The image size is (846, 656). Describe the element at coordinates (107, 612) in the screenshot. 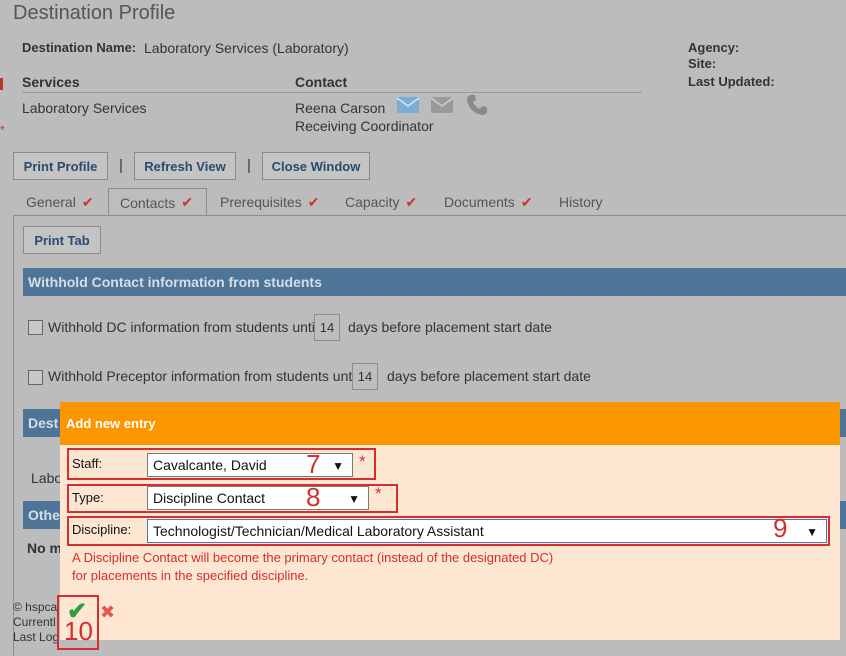

I see `cancel-x-icon: ✖` at that location.